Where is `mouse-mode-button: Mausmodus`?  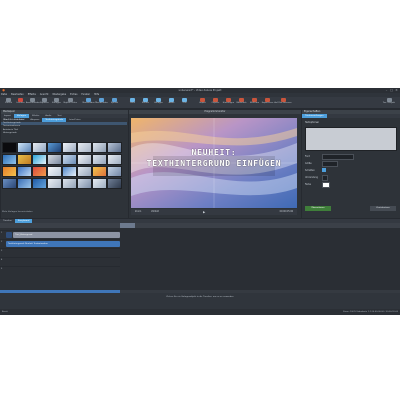 mouse-mode-button: Mausmodus is located at coordinates (88, 102).